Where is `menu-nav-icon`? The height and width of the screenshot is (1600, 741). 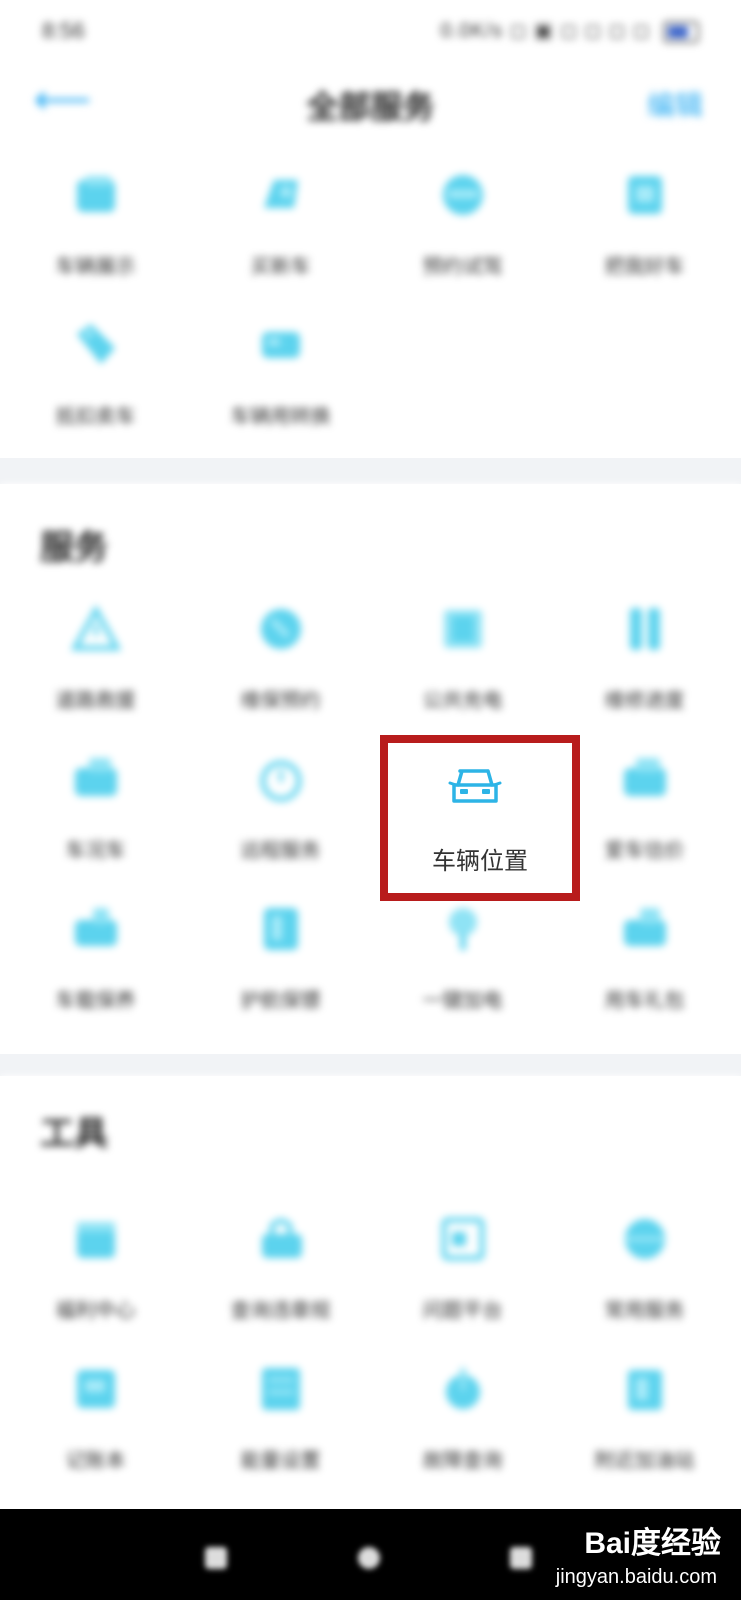 menu-nav-icon is located at coordinates (216, 1558).